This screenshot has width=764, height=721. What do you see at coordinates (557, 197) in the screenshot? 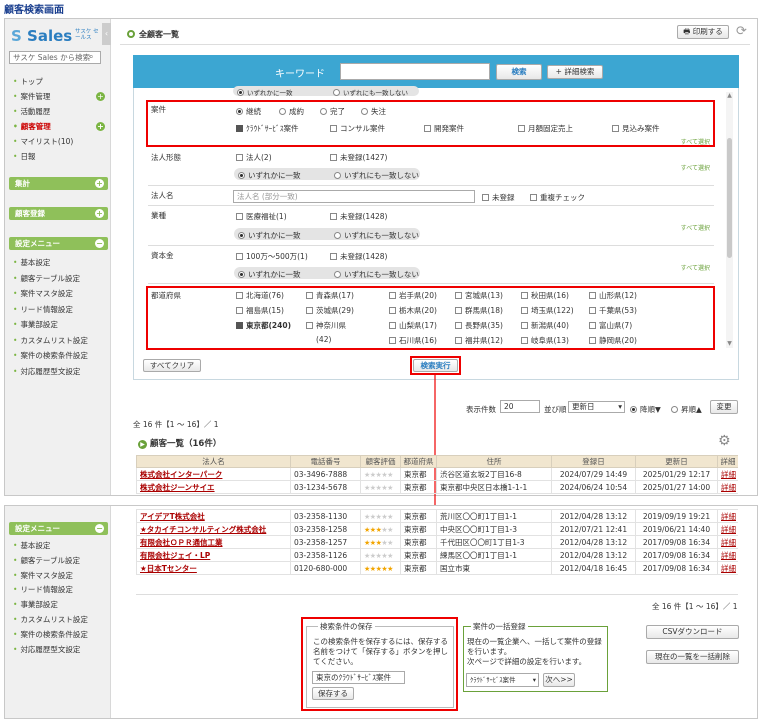
I see `check-duplicate: 重複チェック` at bounding box center [557, 197].